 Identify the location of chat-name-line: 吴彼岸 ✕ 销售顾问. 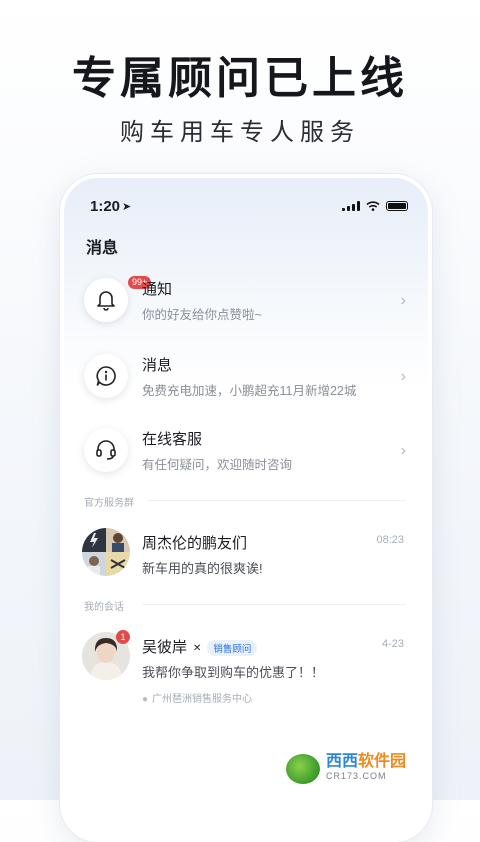
(200, 646).